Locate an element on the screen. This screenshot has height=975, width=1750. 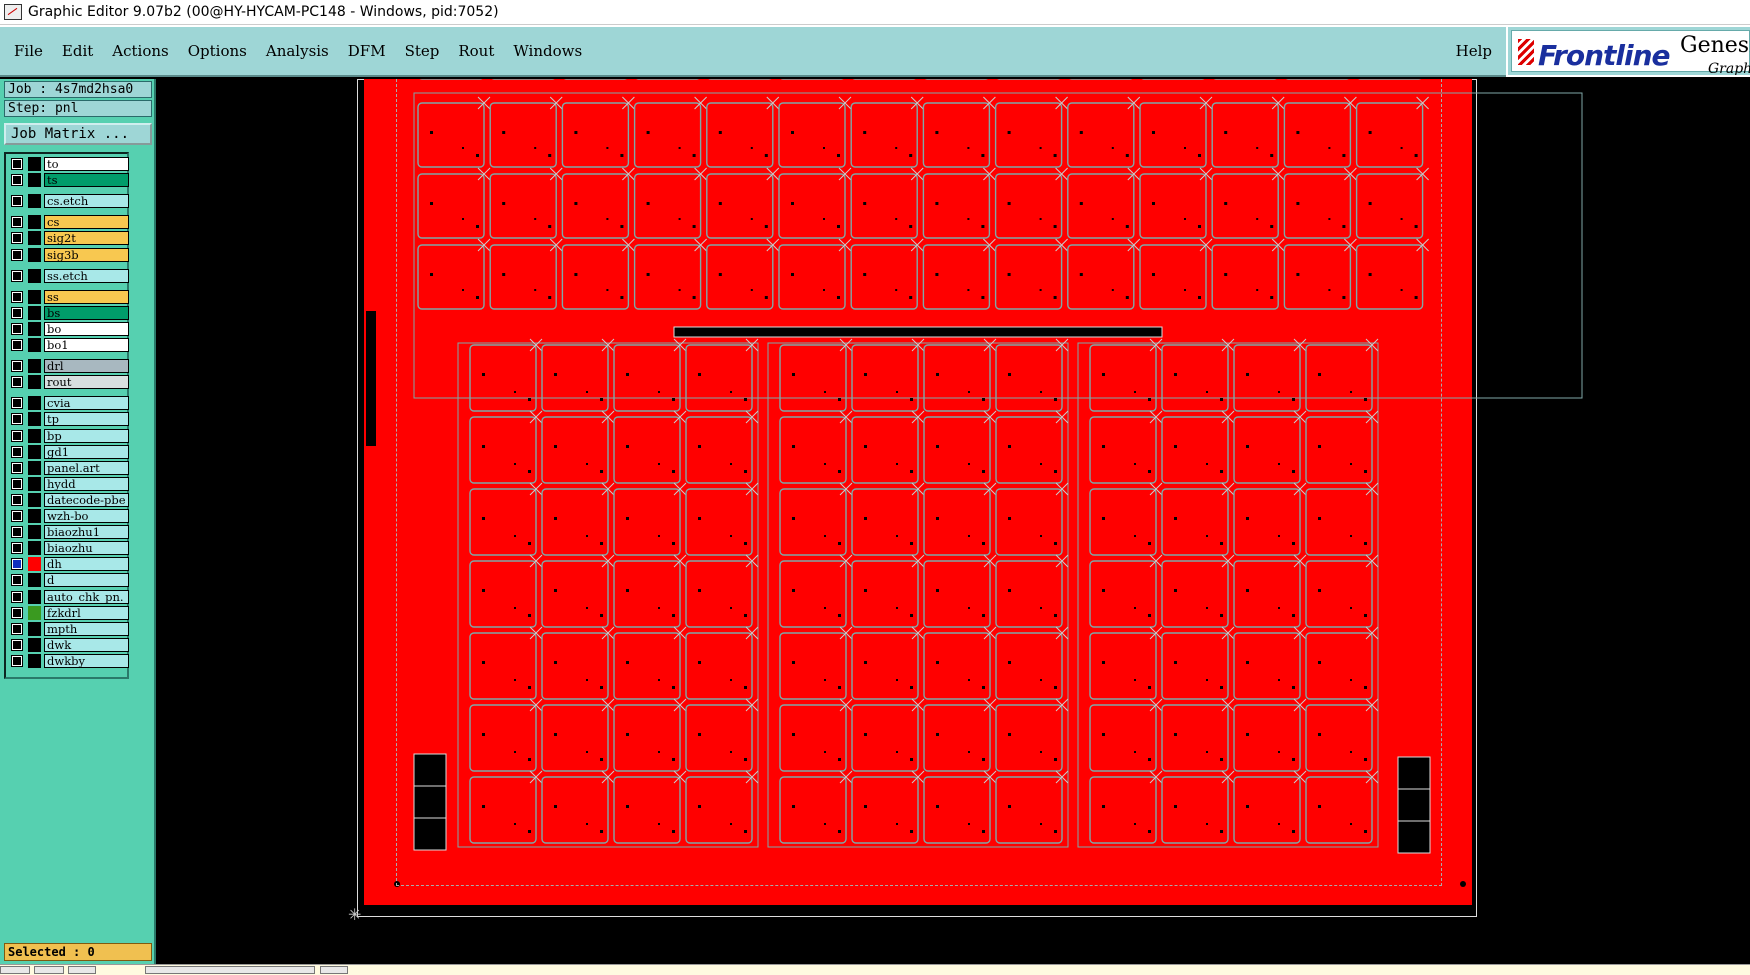
layer-row-sig2t: sig2t is located at coordinates (68, 238).